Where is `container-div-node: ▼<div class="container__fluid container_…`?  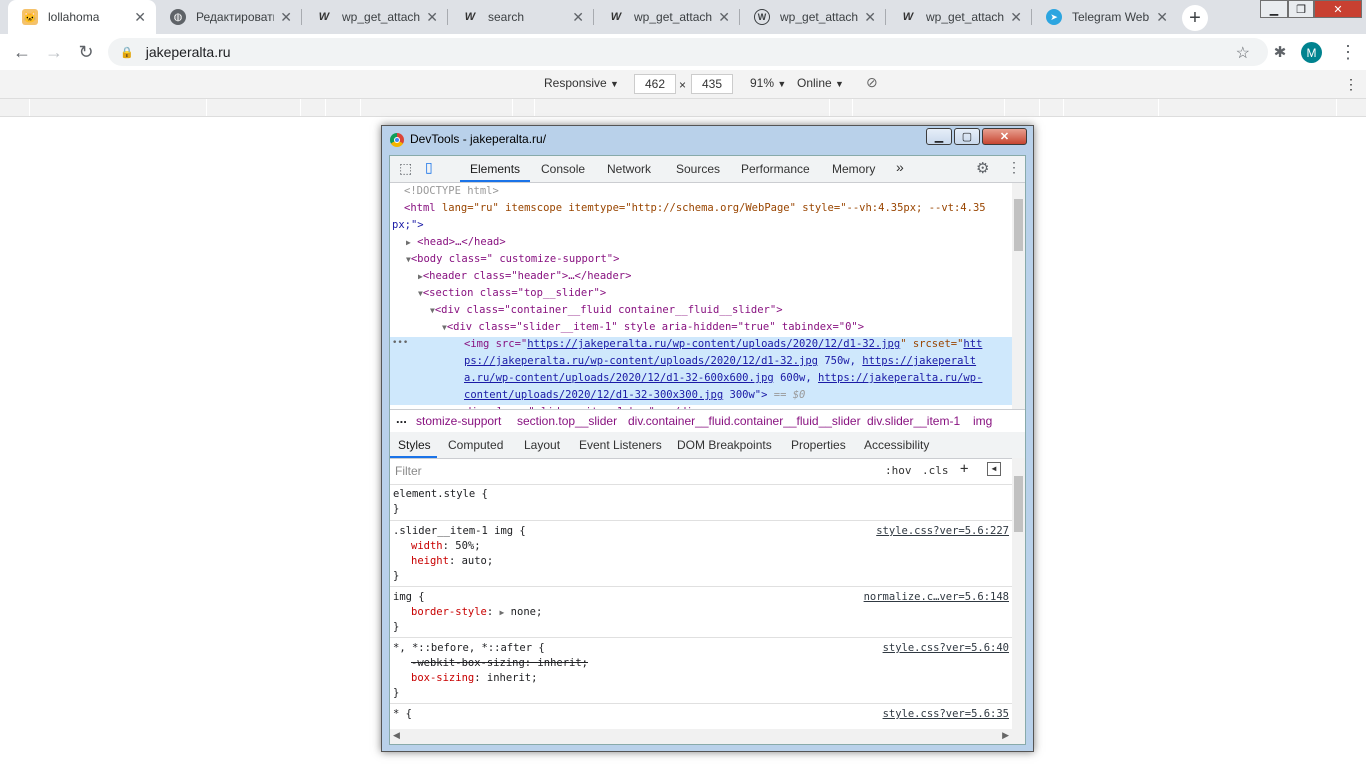
container-div-node: ▼<div class="container__fluid container_… is located at coordinates (606, 310).